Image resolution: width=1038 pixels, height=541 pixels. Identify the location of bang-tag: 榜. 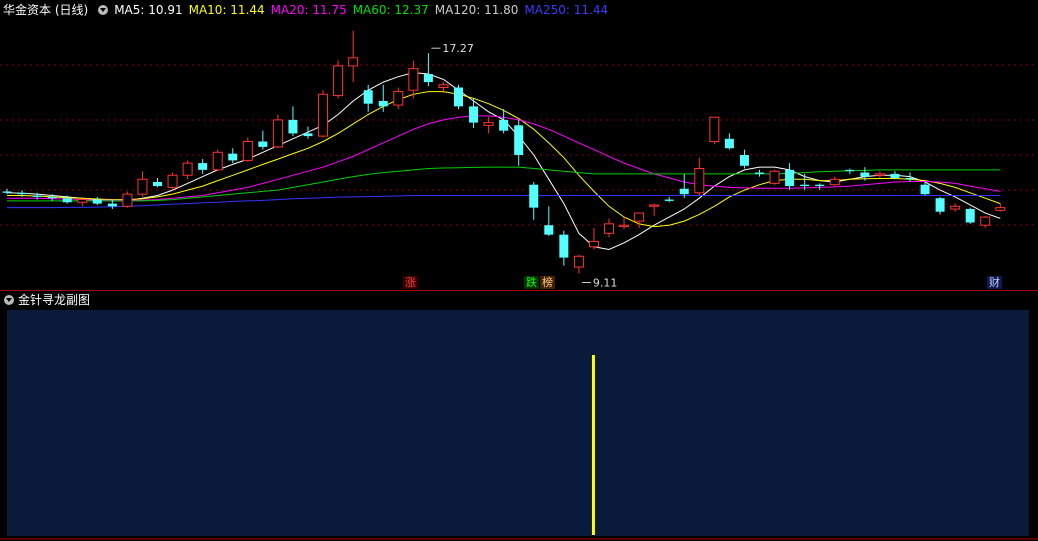
(547, 282).